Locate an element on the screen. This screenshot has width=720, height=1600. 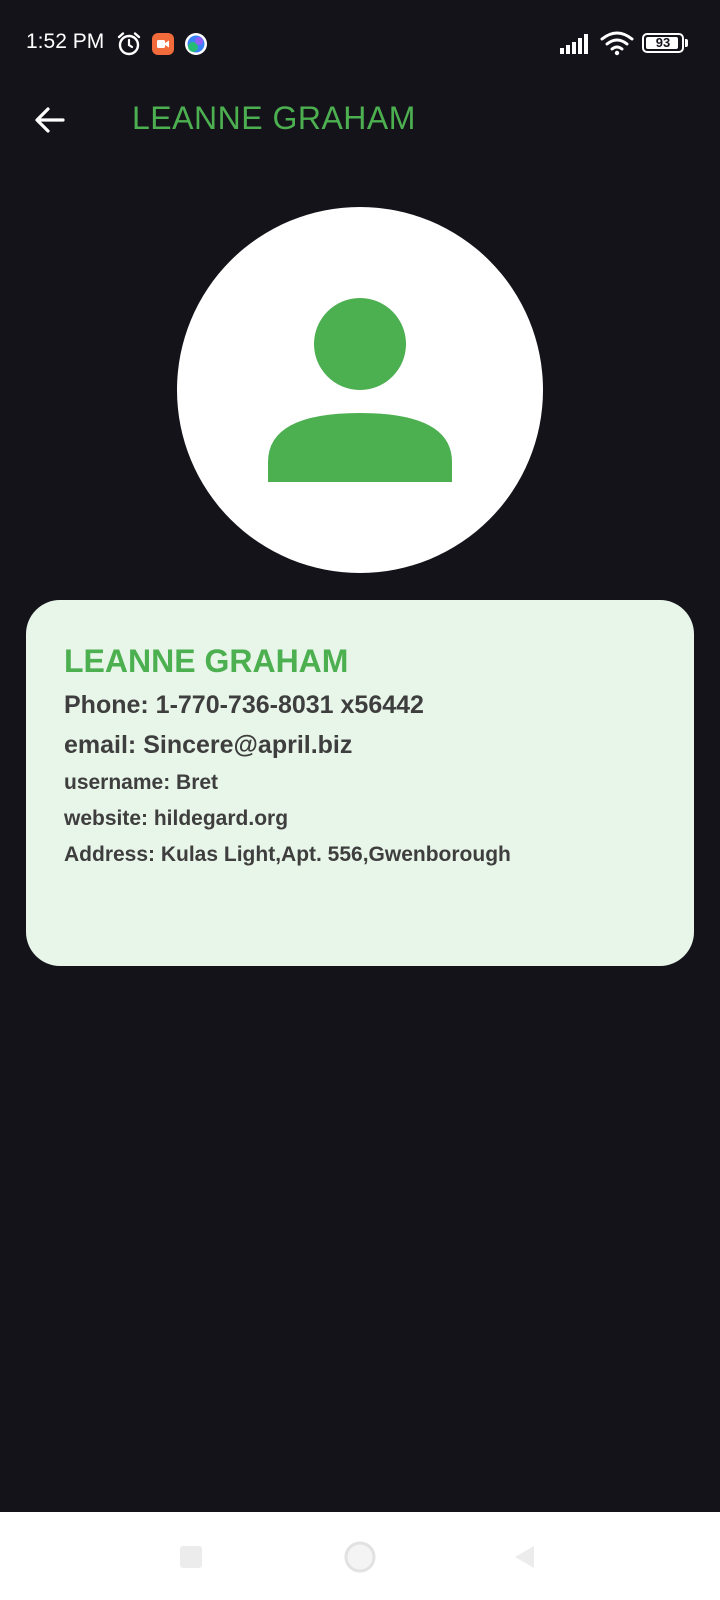
status-bar: 1:52 PM 93 is located at coordinates (360, 44).